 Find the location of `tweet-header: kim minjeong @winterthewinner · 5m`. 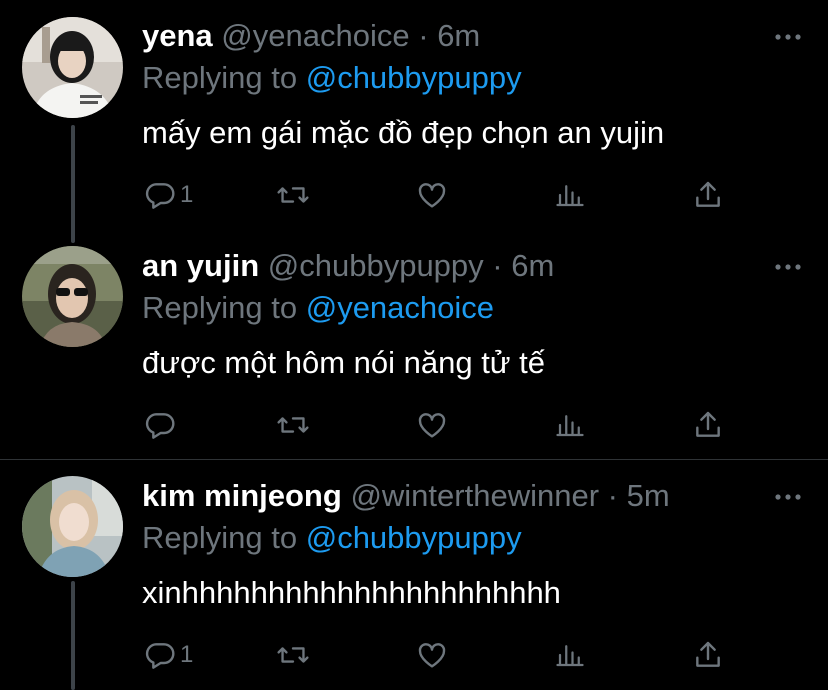

tweet-header: kim minjeong @winterthewinner · 5m is located at coordinates (406, 496).